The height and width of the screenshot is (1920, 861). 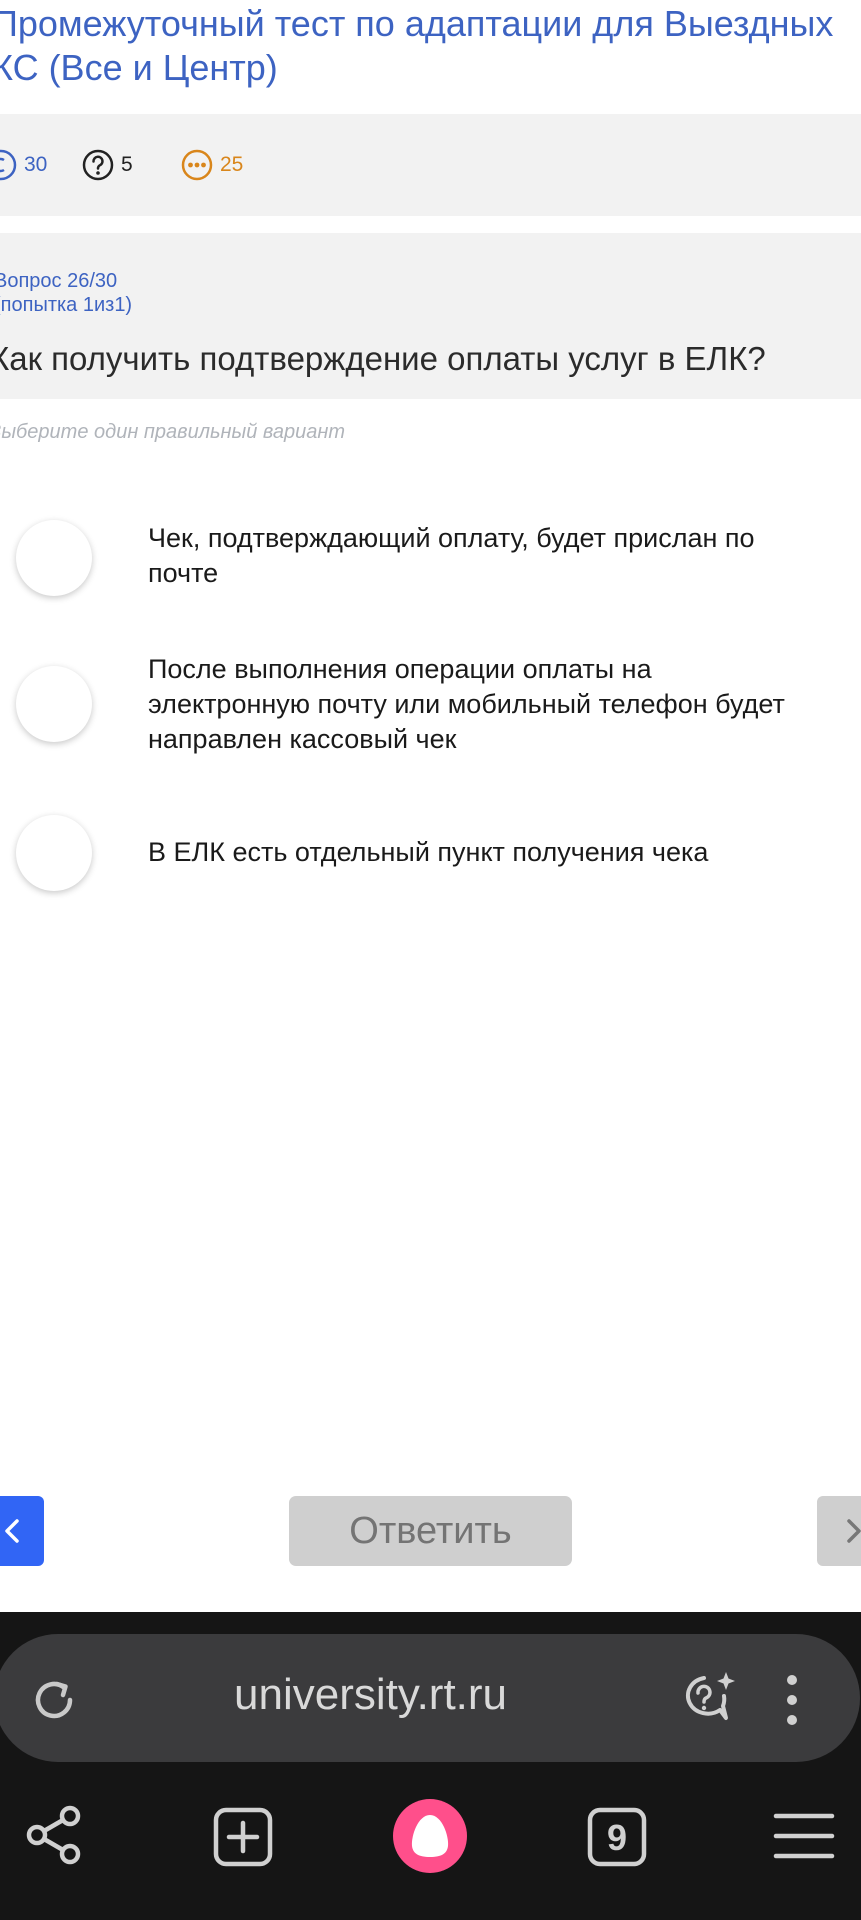 I want to click on alice-icon, so click(x=430, y=1836).